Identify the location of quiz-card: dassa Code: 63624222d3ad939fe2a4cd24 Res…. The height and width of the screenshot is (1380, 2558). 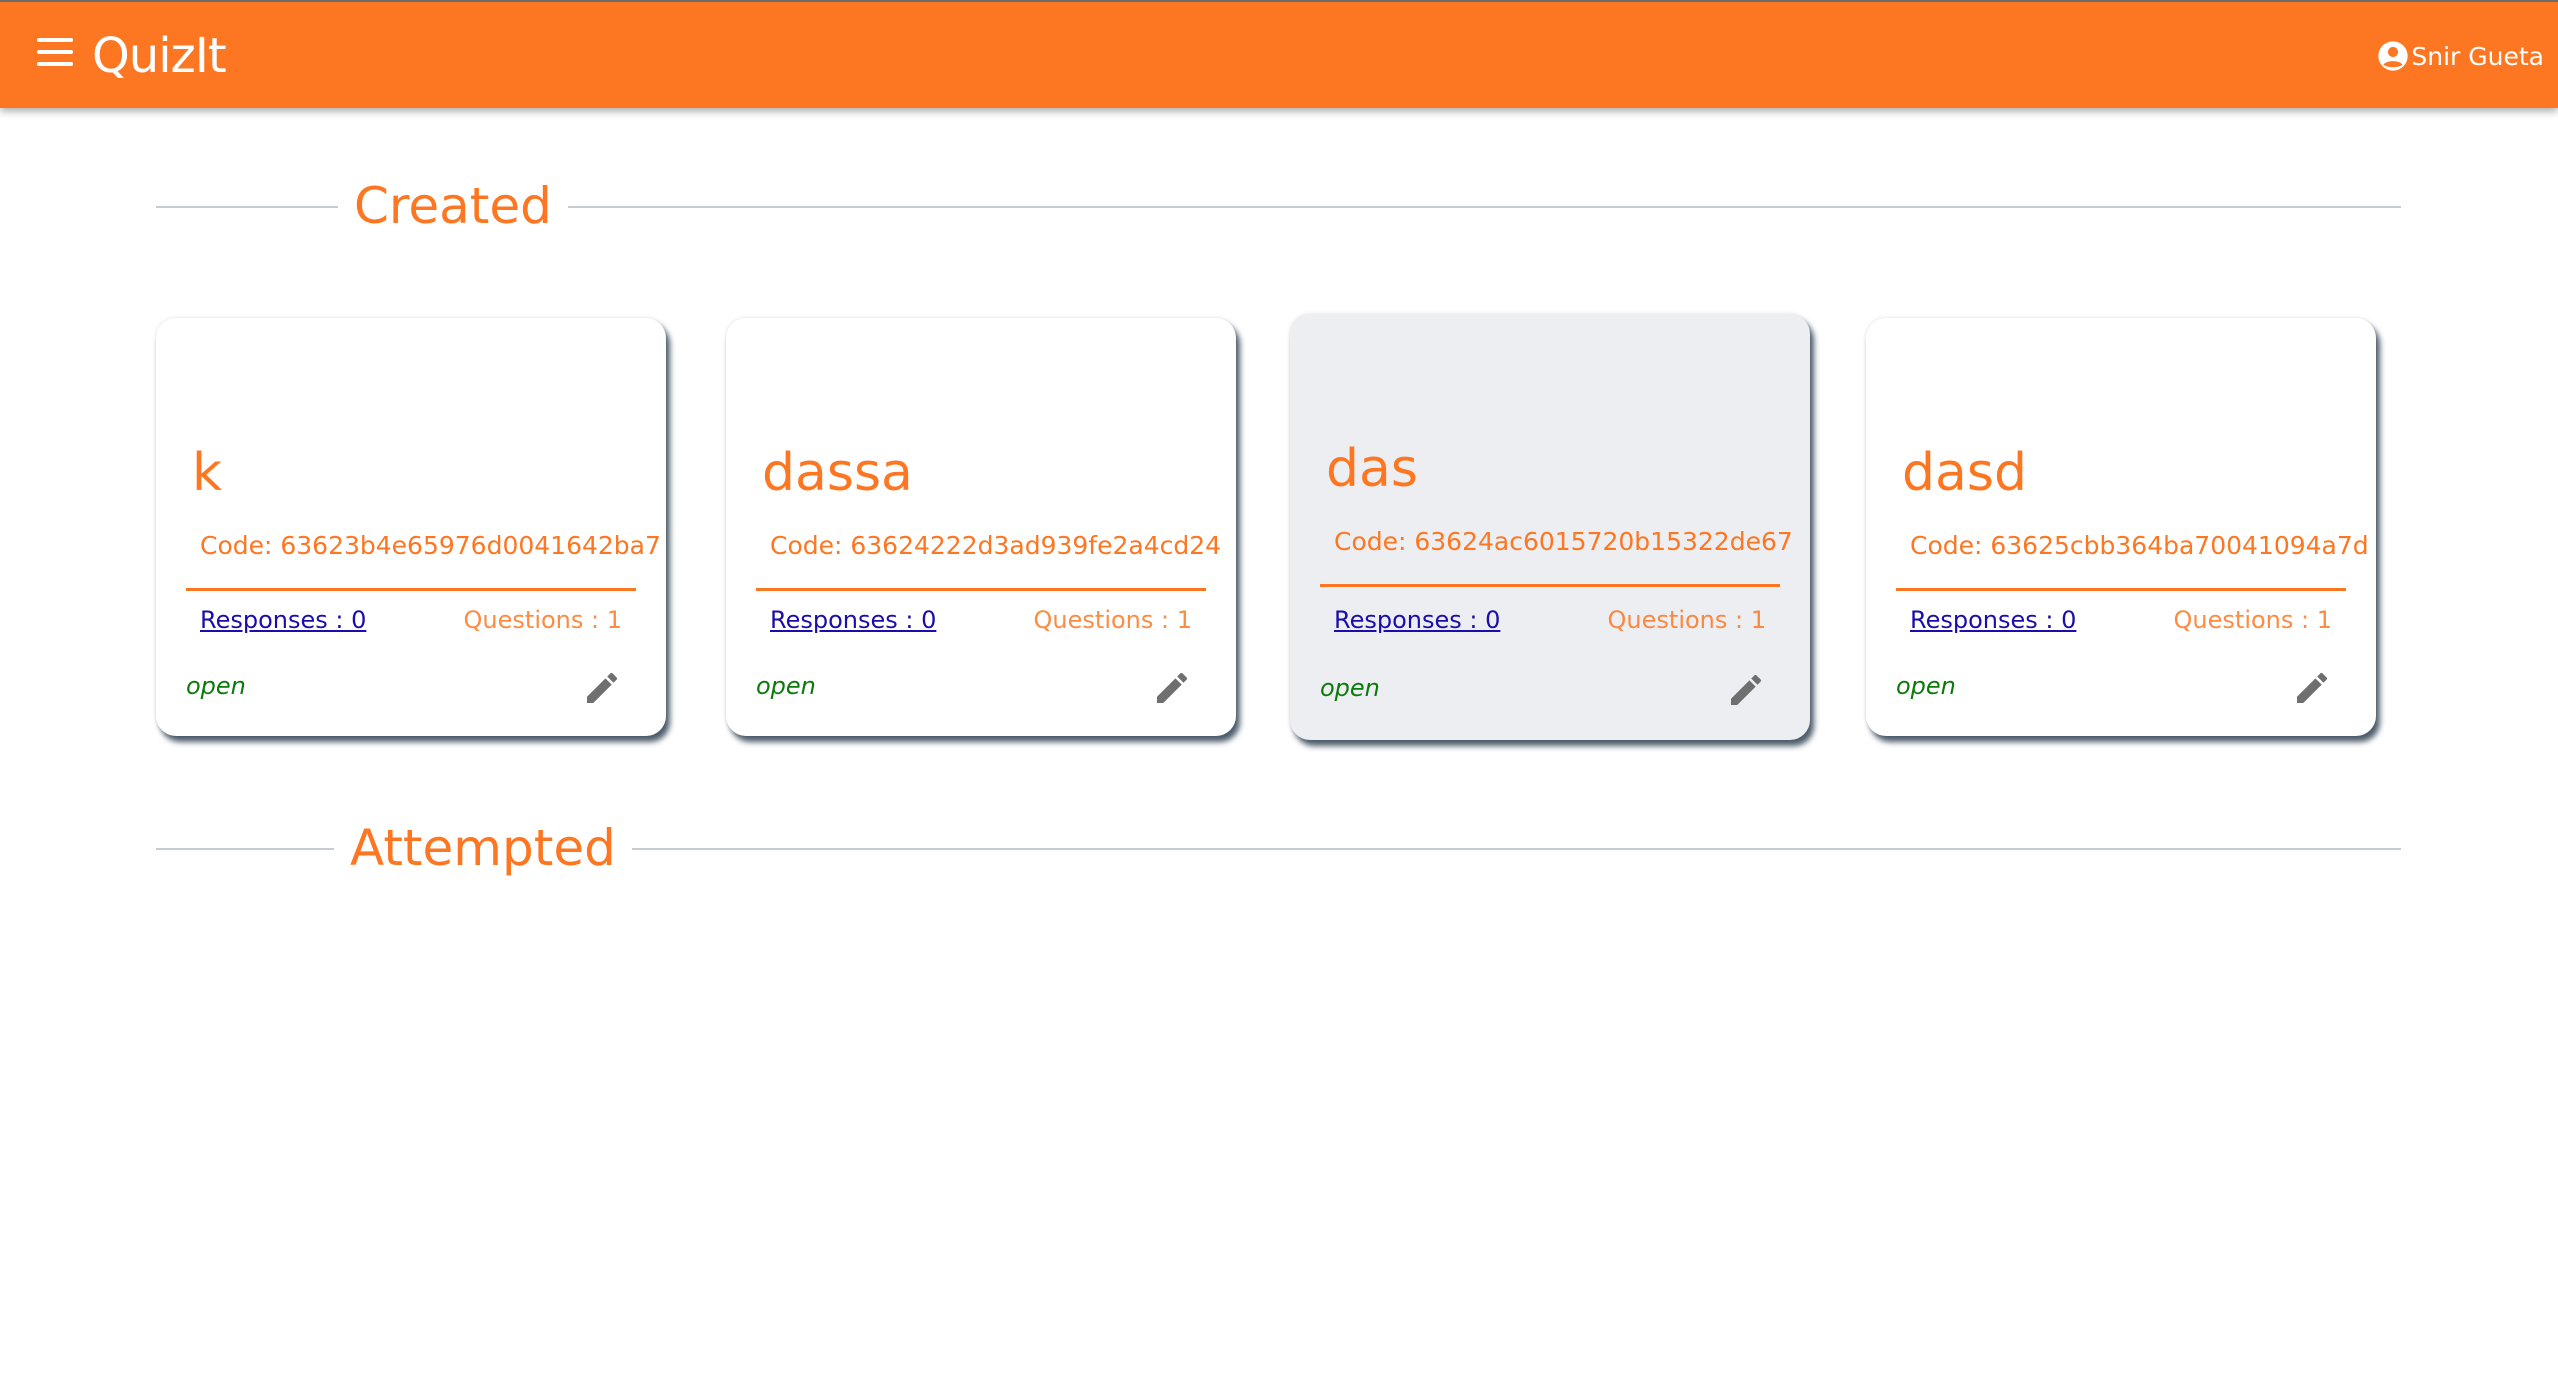
(981, 527).